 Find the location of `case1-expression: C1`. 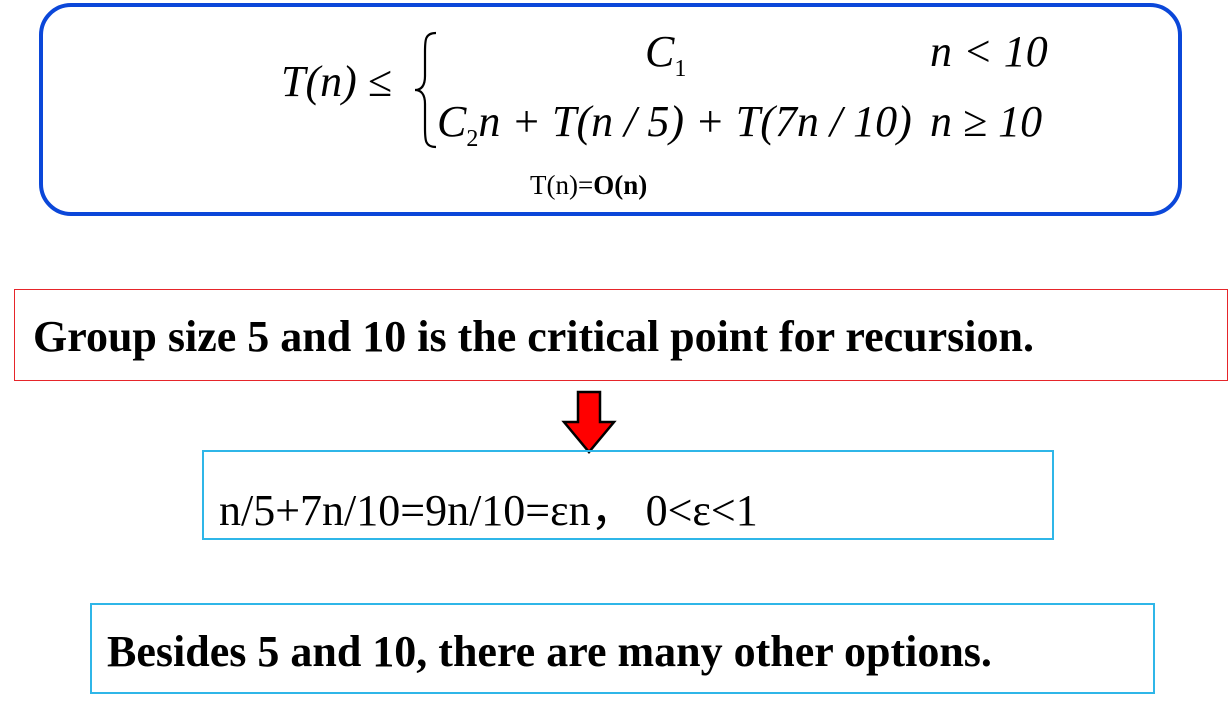

case1-expression: C1 is located at coordinates (666, 54).